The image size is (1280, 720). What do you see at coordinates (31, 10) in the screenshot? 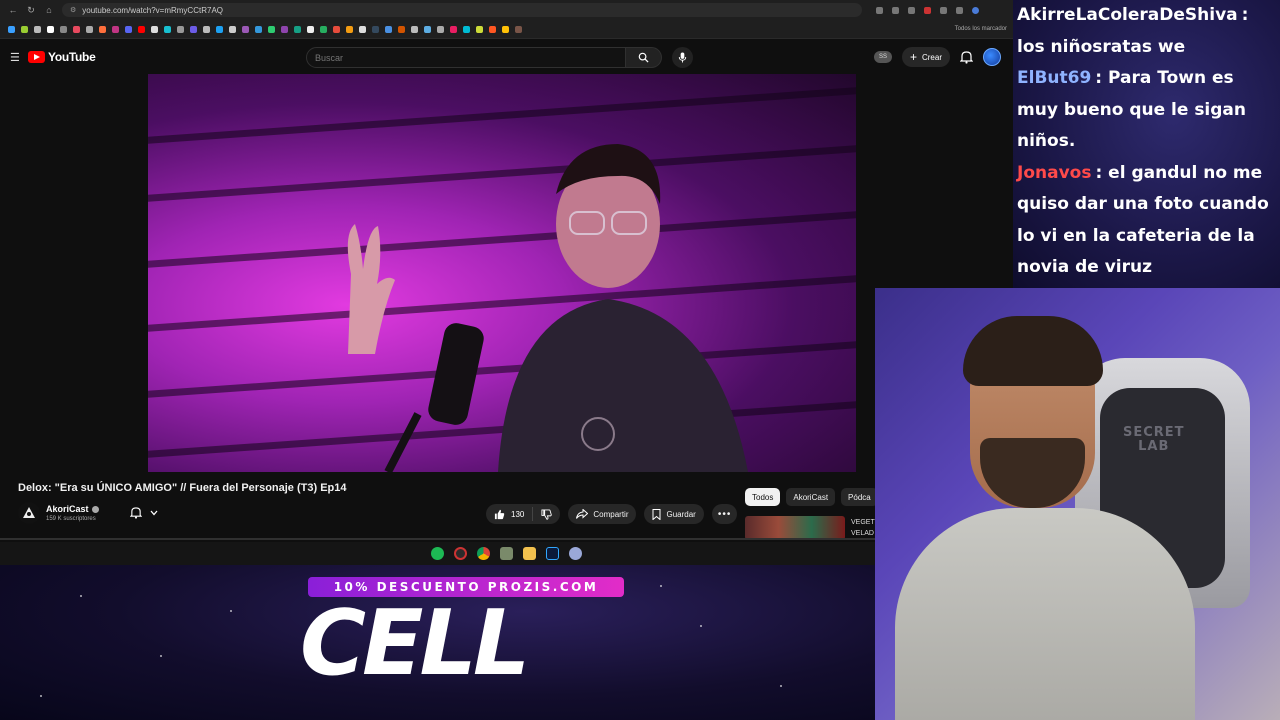
I see `reload-icon: ↻` at bounding box center [31, 10].